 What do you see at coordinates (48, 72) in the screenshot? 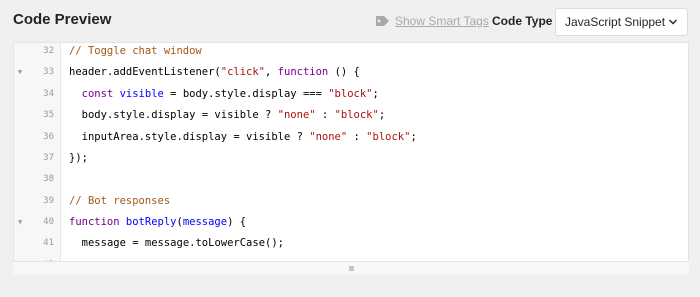
I see `line-number: 33` at bounding box center [48, 72].